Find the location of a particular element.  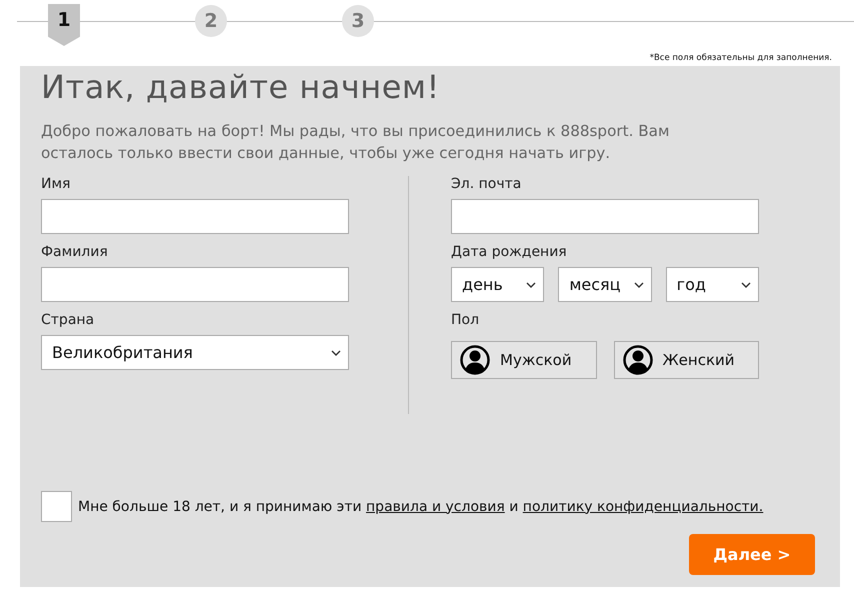

date-select: день is located at coordinates (497, 284).